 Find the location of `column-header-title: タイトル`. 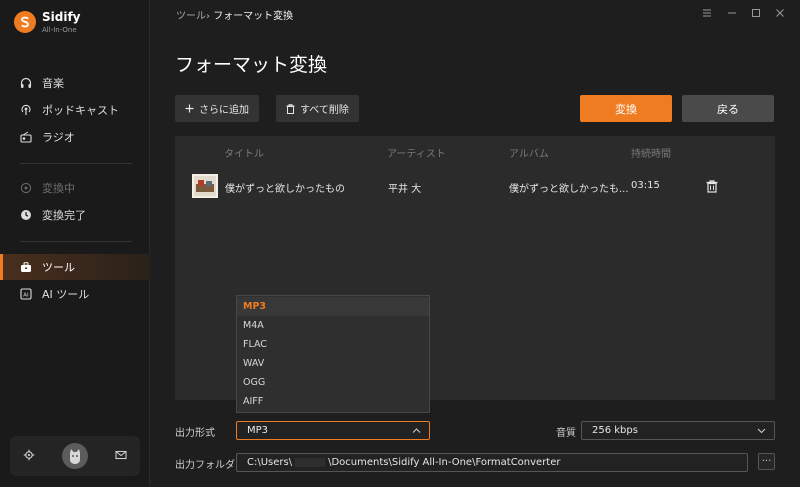

column-header-title: タイトル is located at coordinates (244, 154).